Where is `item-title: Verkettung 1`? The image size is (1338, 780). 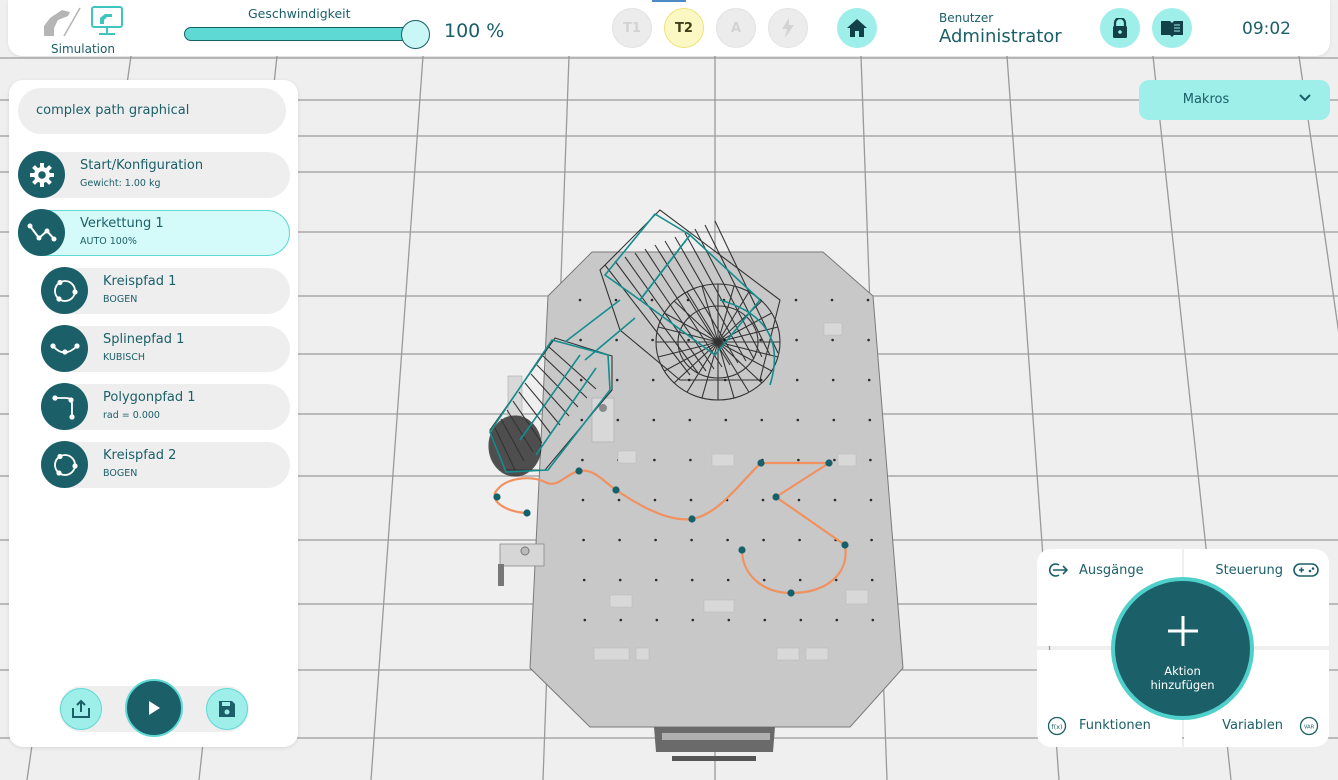 item-title: Verkettung 1 is located at coordinates (122, 223).